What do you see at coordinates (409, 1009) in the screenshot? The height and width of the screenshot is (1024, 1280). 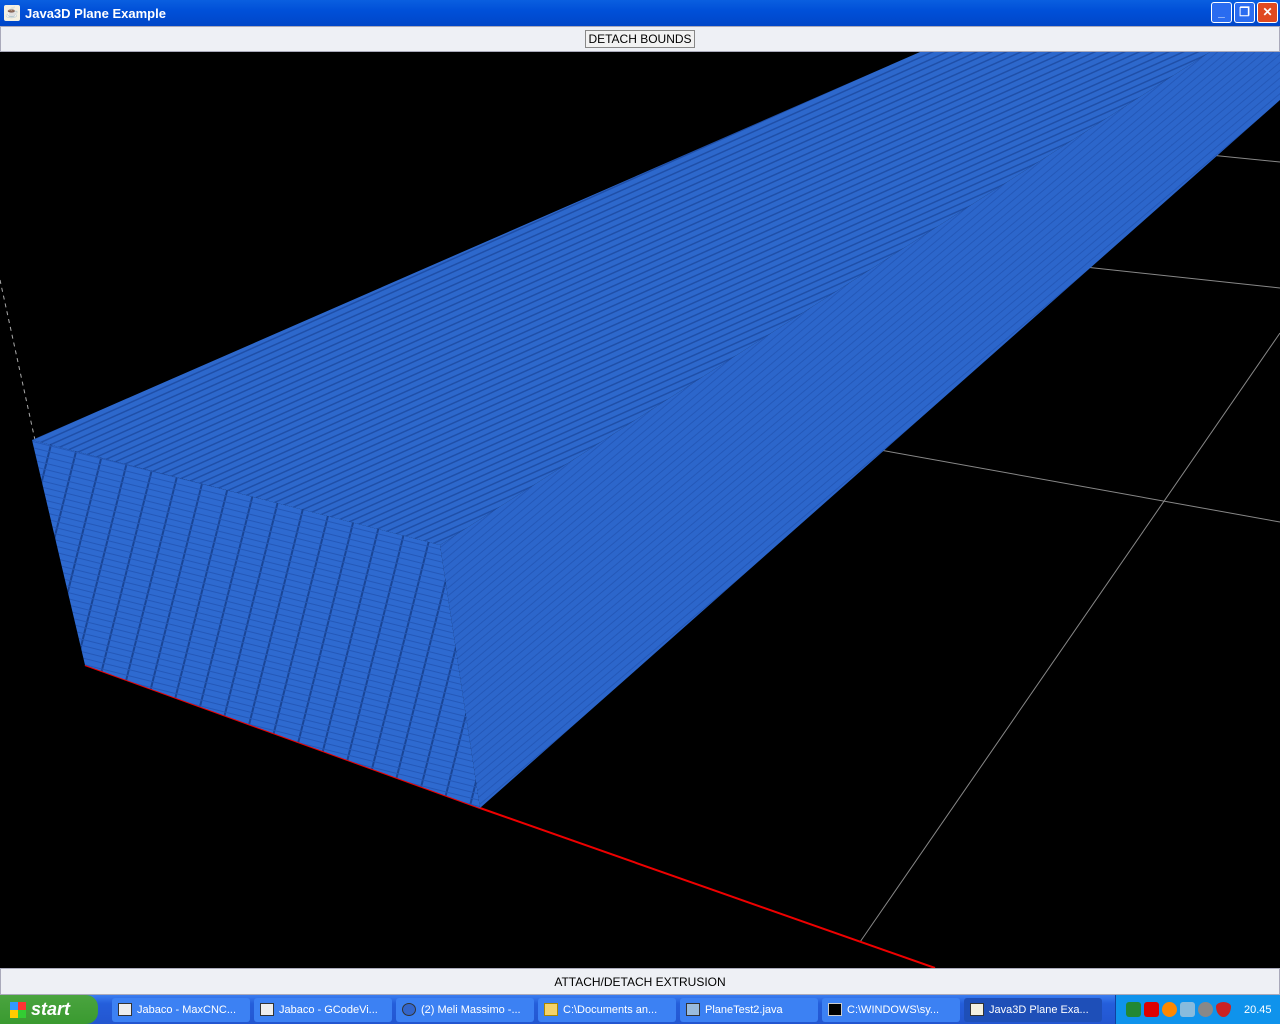 I see `messenger-icon` at bounding box center [409, 1009].